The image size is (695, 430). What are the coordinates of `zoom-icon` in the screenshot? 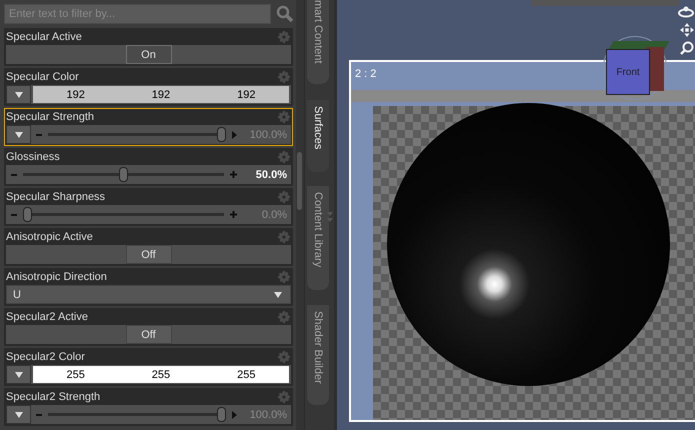 It's located at (687, 48).